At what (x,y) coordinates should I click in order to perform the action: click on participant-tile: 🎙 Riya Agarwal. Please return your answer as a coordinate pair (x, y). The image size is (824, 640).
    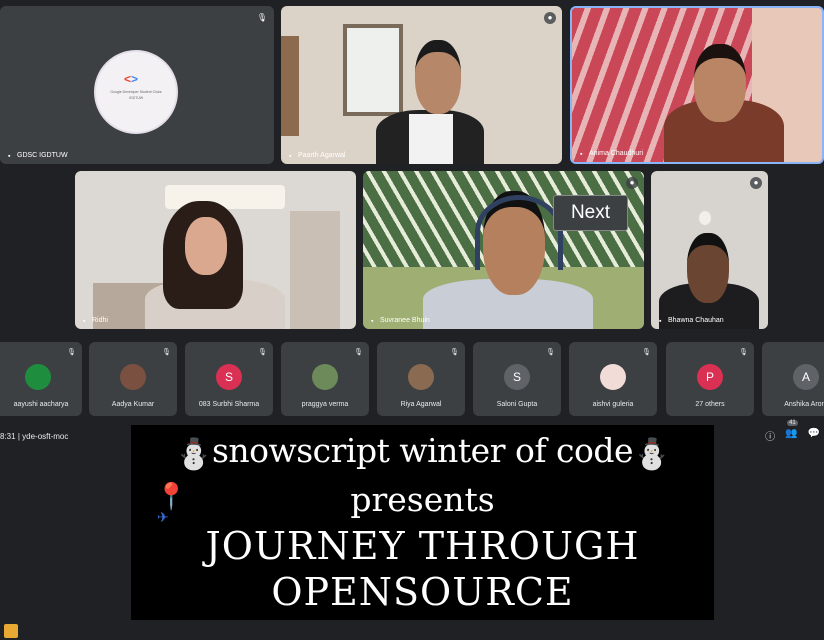
    Looking at the image, I should click on (421, 379).